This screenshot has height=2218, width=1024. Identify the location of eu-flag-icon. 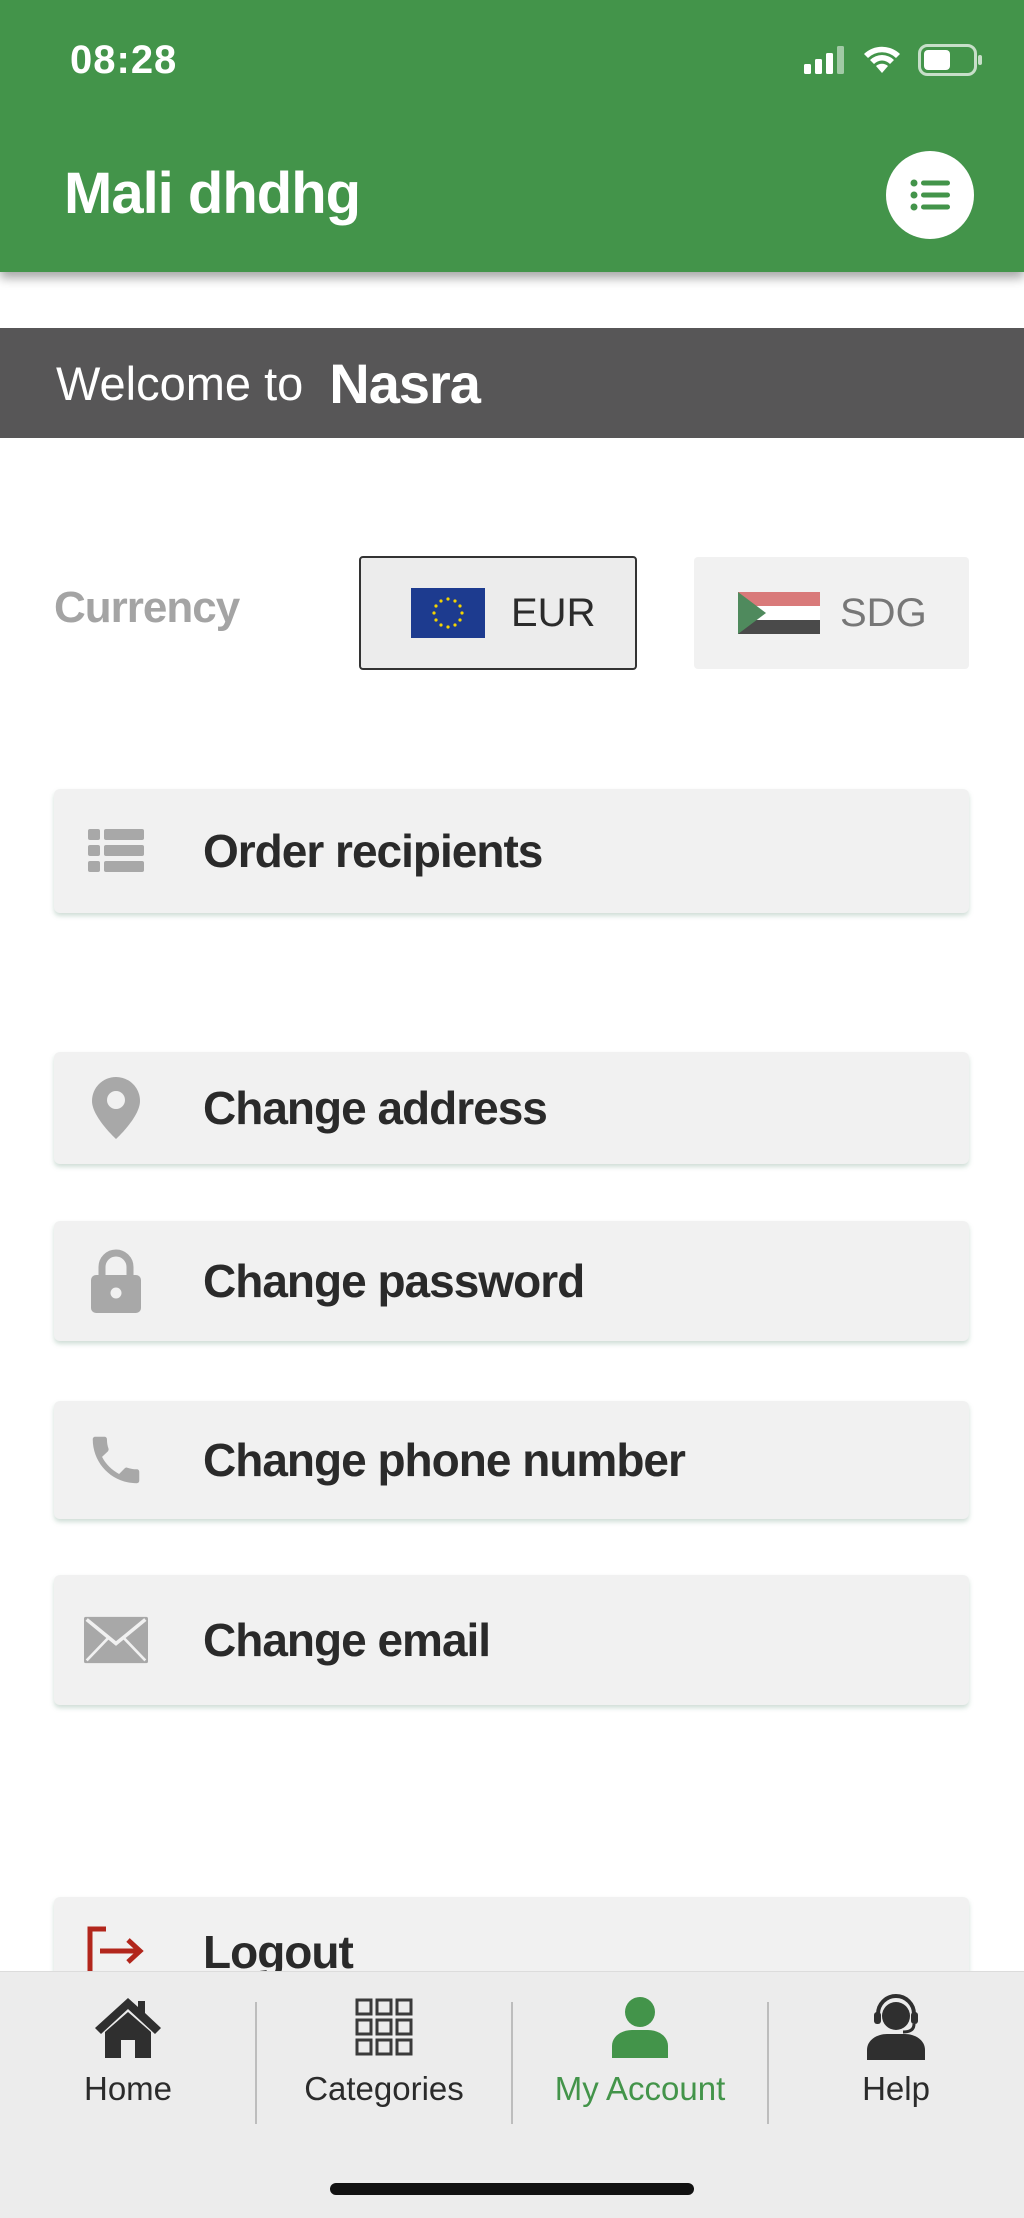
(448, 613).